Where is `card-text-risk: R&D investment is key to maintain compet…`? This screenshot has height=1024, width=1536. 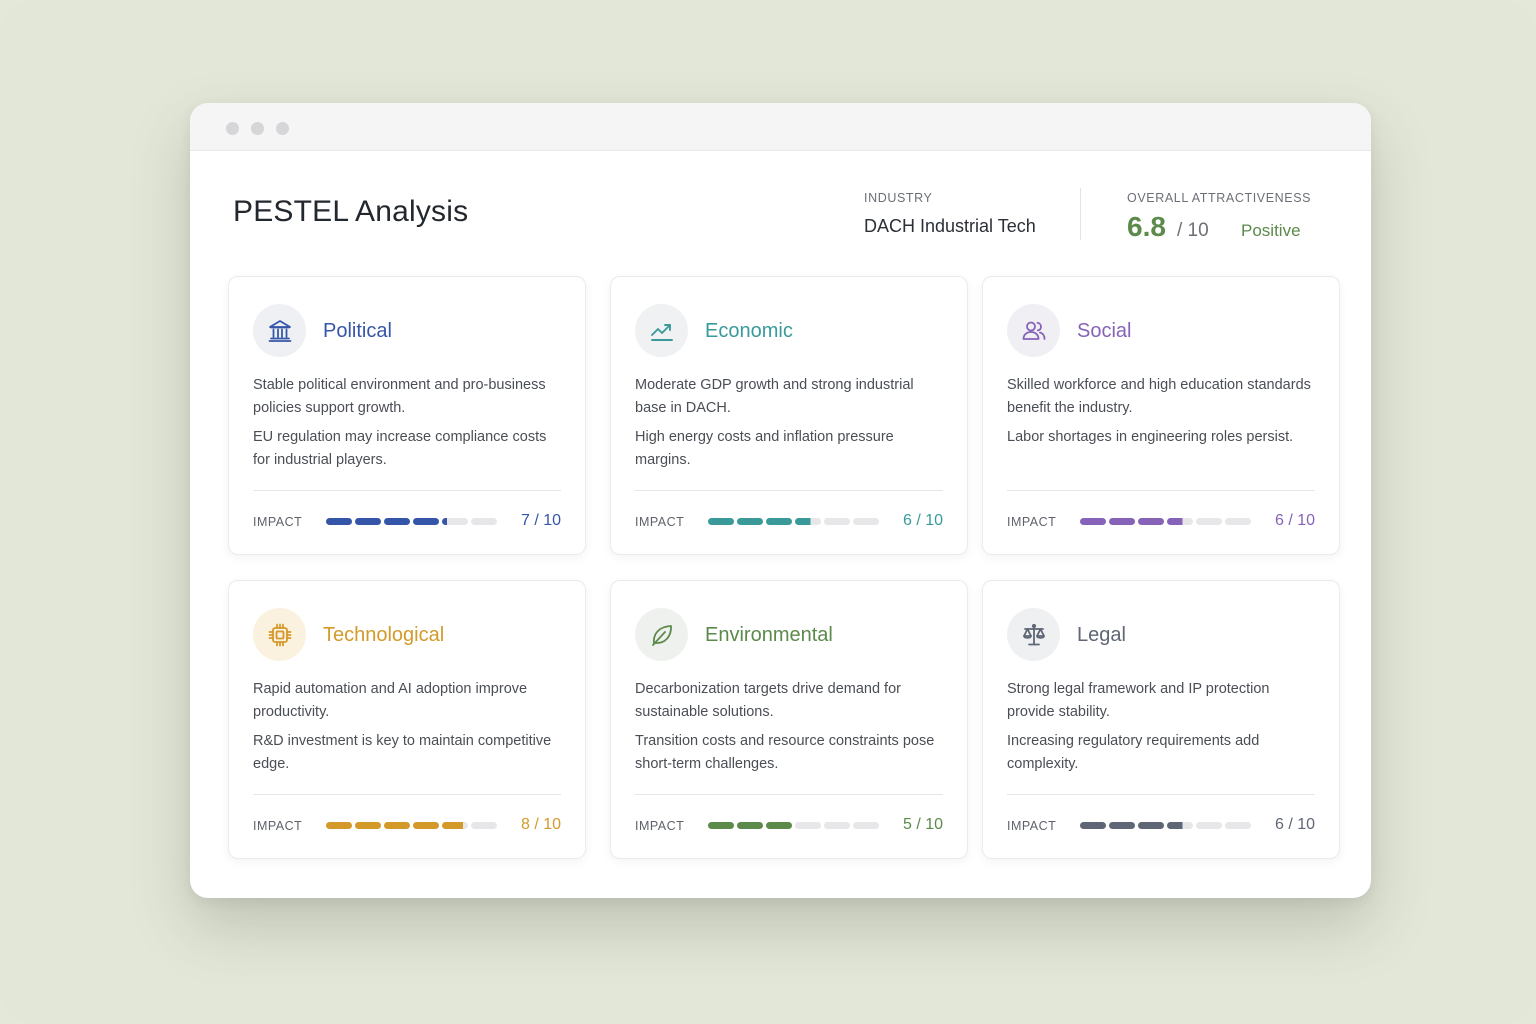 card-text-risk: R&D investment is key to maintain compet… is located at coordinates (402, 752).